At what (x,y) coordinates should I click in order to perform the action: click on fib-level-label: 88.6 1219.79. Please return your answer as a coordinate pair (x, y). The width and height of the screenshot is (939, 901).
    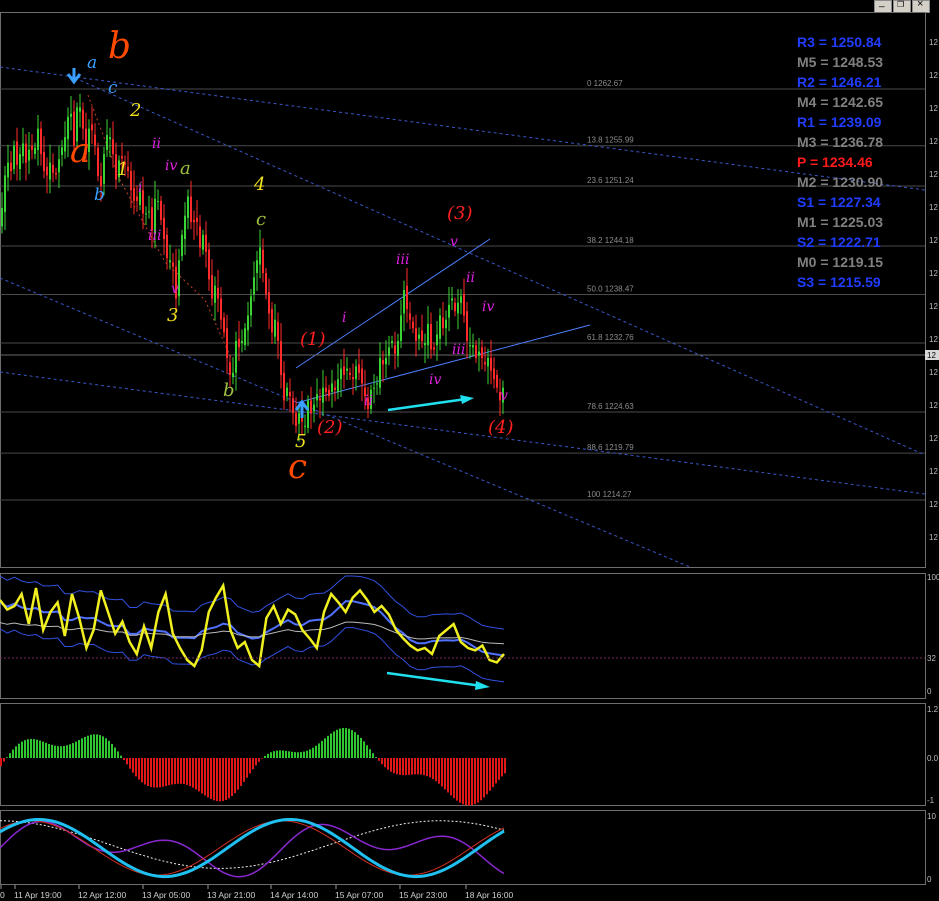
    Looking at the image, I should click on (610, 447).